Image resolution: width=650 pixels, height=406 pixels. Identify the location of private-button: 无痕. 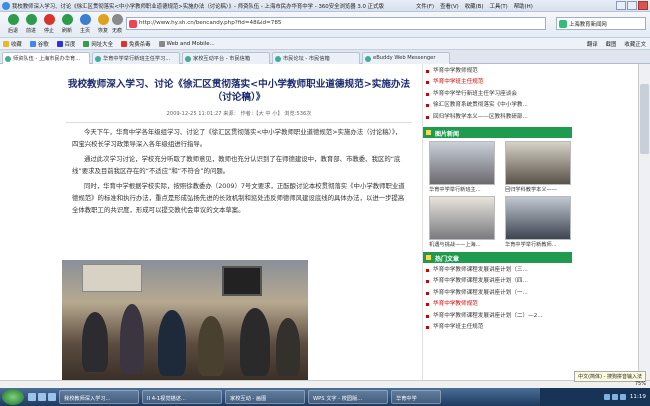
(117, 24).